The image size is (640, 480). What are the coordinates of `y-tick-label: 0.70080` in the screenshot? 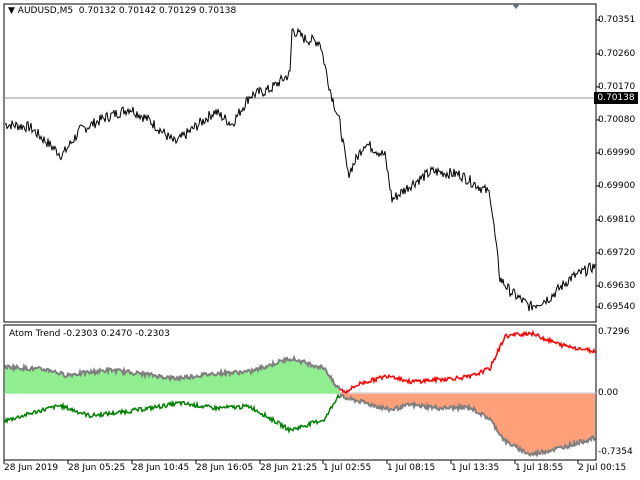 It's located at (617, 120).